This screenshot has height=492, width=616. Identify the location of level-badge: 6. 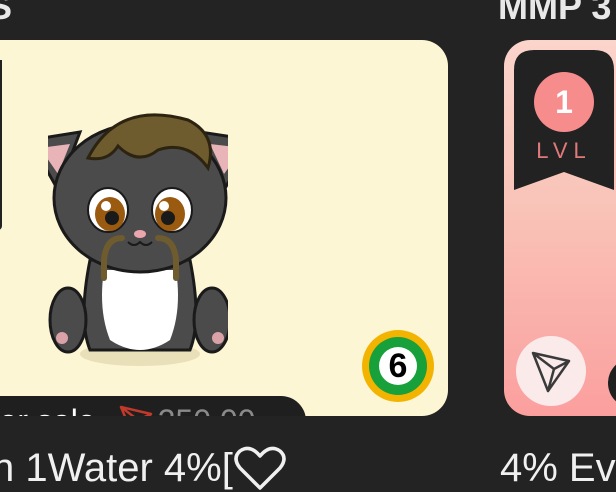
(398, 366).